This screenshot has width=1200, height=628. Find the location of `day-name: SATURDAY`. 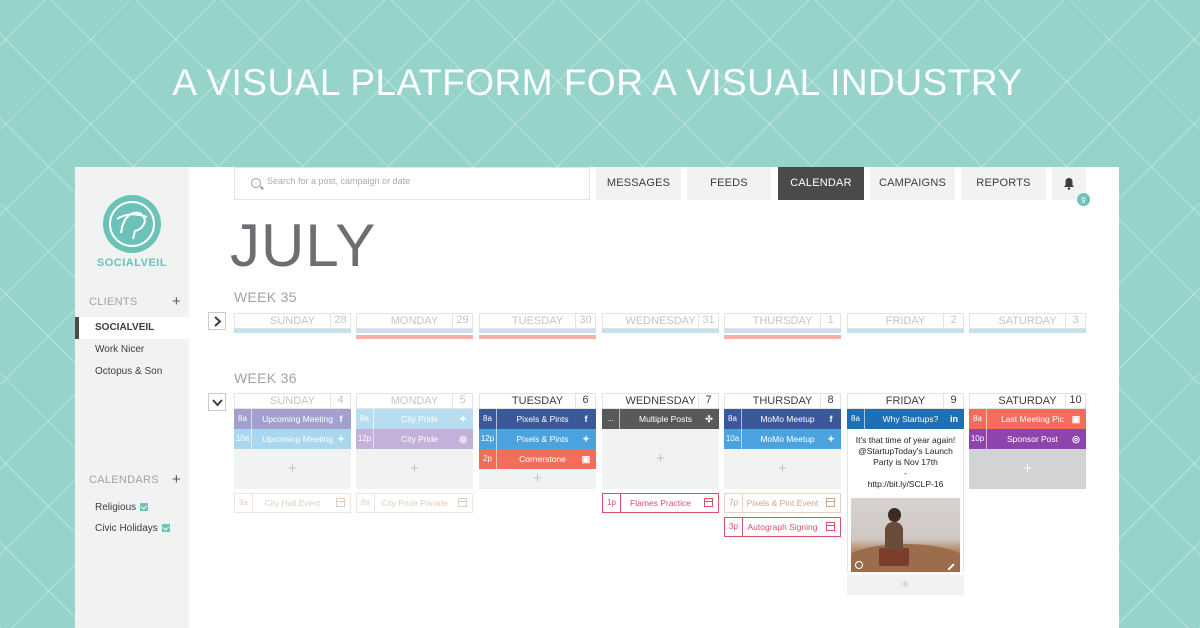

day-name: SATURDAY is located at coordinates (1027, 401).